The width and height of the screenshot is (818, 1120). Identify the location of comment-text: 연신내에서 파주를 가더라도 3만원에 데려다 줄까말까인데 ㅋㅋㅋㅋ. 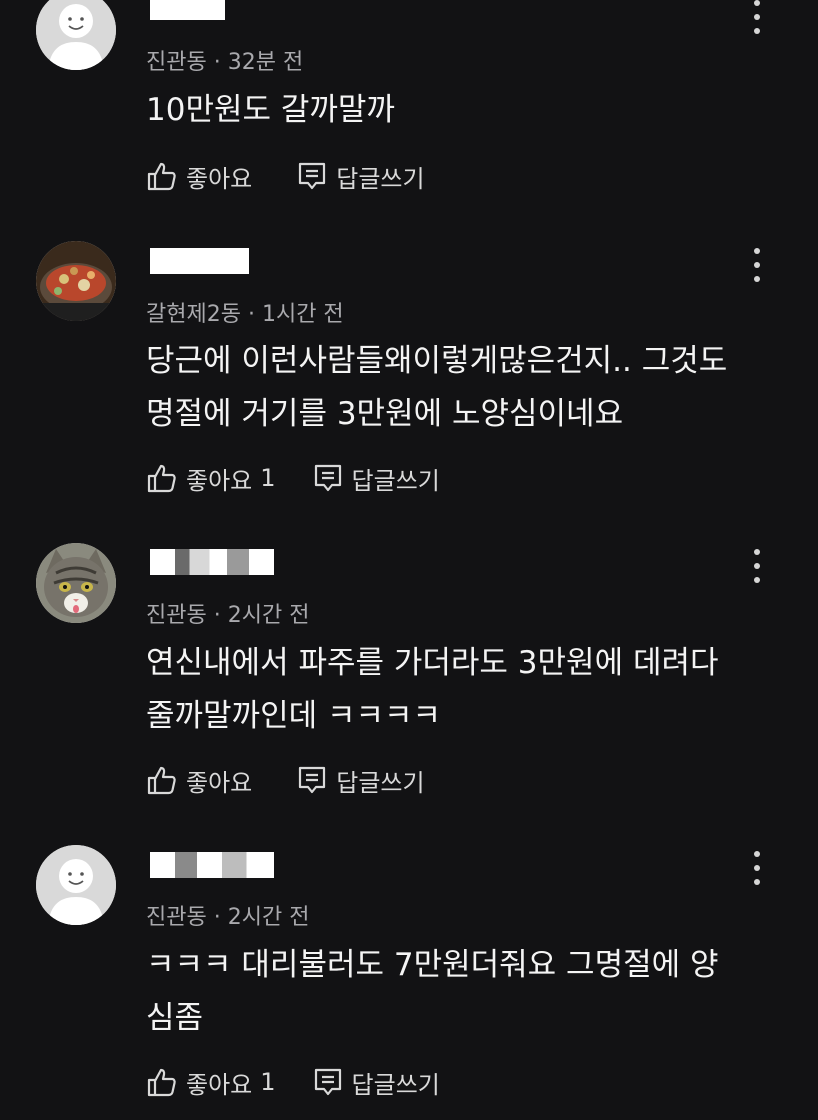
(432, 689).